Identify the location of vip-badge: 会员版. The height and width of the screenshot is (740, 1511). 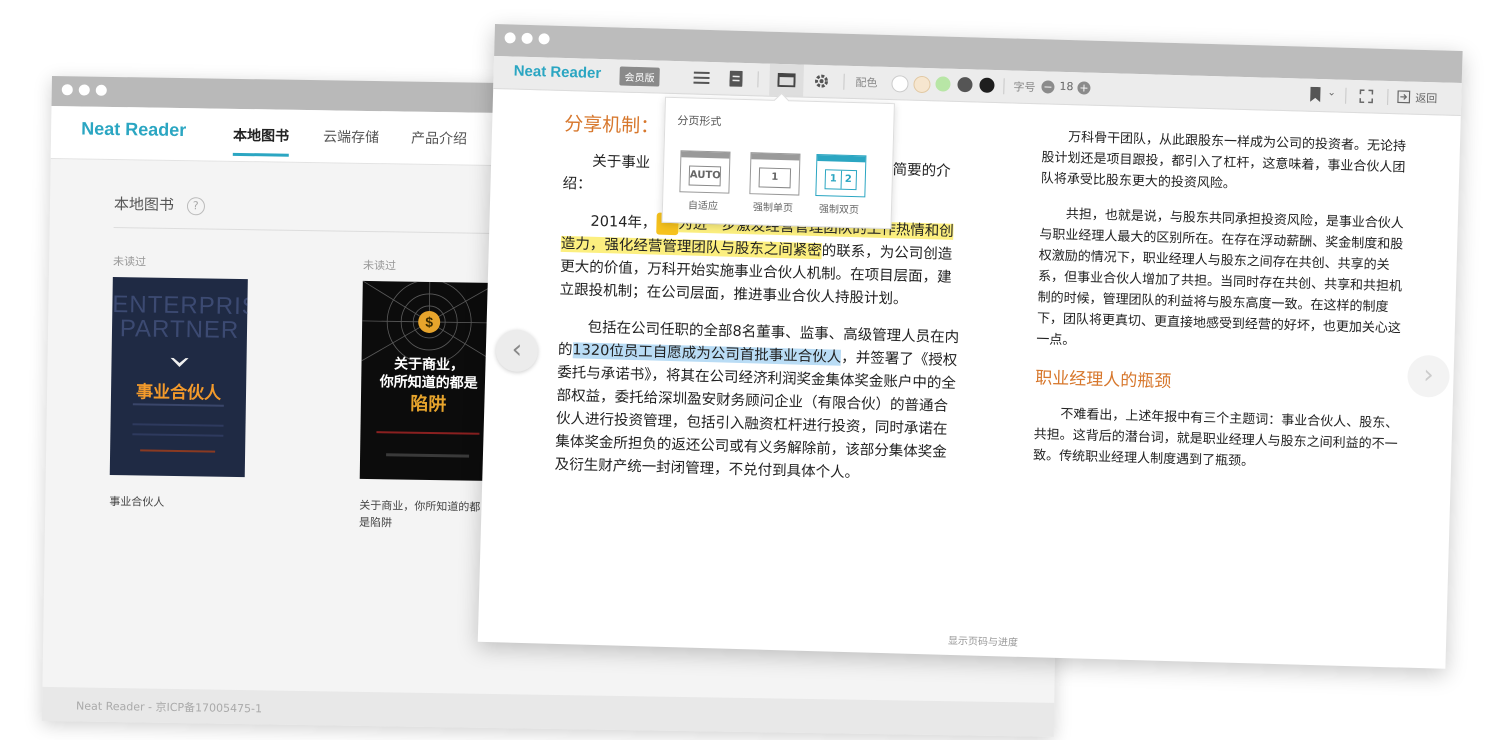
(639, 76).